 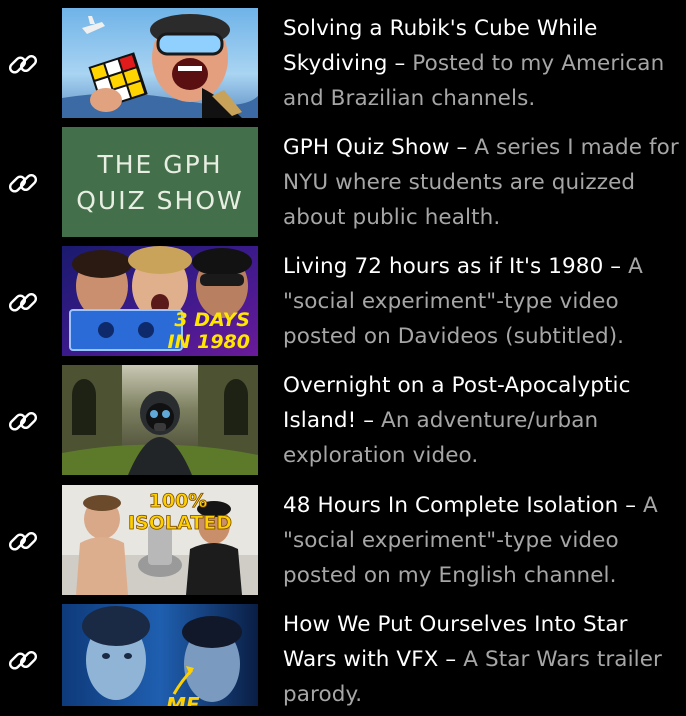 What do you see at coordinates (160, 655) in the screenshot?
I see `star-wars-vfx-thumbnail: ME` at bounding box center [160, 655].